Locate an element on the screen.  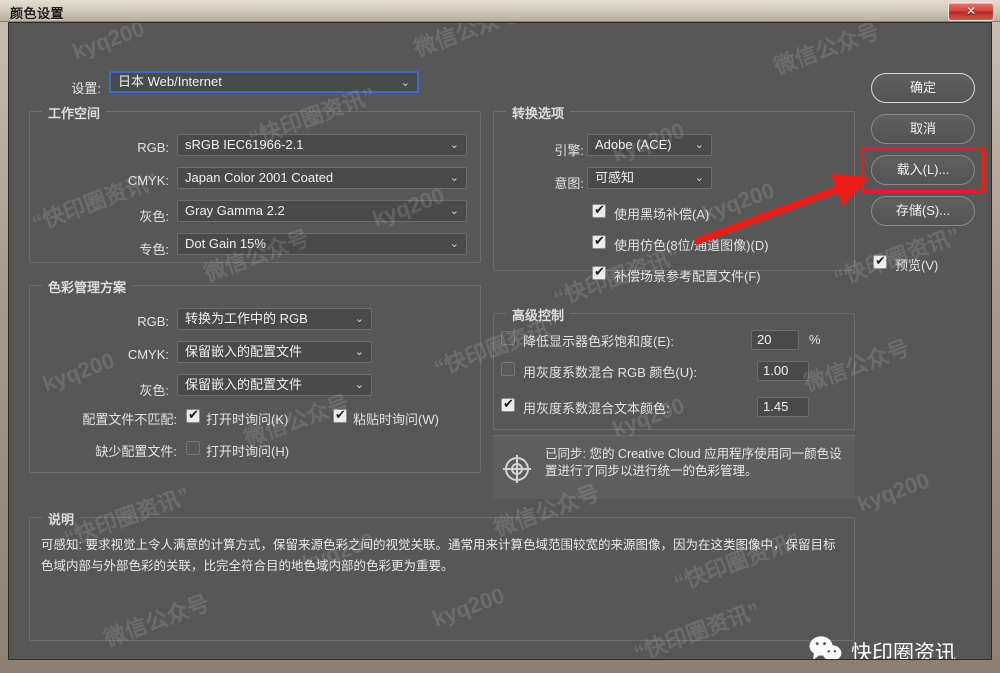
ask-when-opening-mismatch-label: 打开时询问(K) is located at coordinates (247, 419).